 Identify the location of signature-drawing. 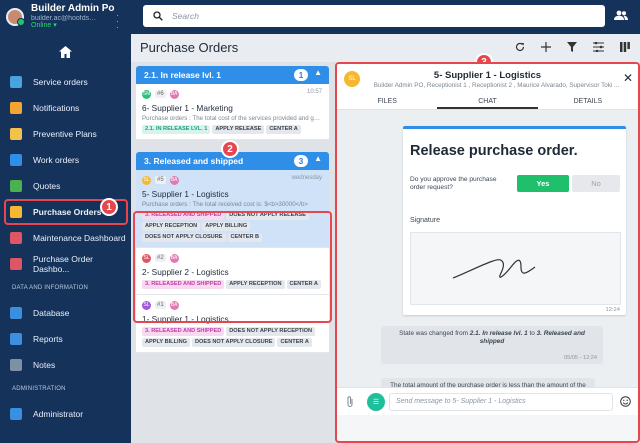
(494, 269).